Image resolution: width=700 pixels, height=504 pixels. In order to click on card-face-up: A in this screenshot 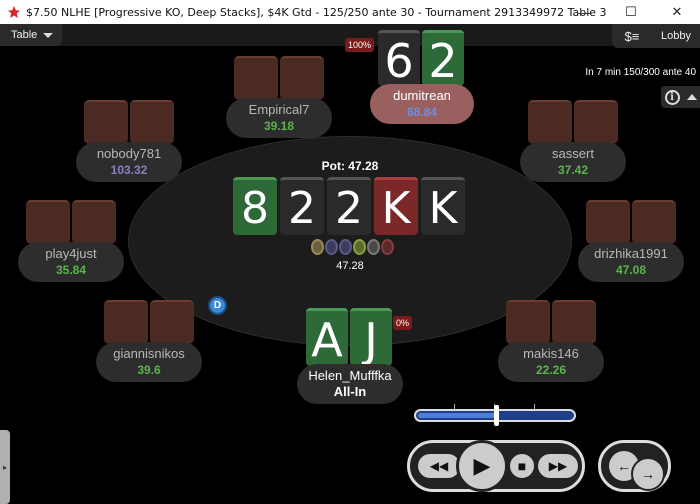, I will do `click(327, 337)`.